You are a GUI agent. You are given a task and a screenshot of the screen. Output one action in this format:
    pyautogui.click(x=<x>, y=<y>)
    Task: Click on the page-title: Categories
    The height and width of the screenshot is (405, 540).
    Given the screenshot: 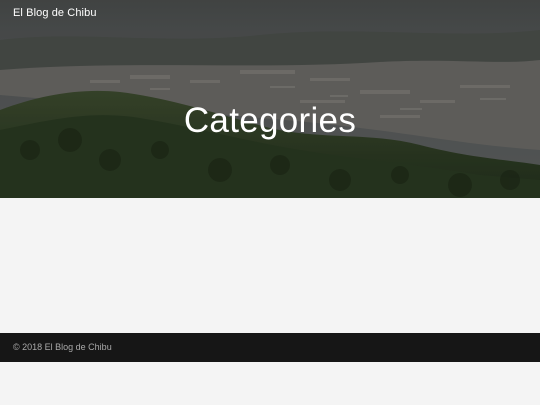 What is the action you would take?
    pyautogui.click(x=270, y=120)
    